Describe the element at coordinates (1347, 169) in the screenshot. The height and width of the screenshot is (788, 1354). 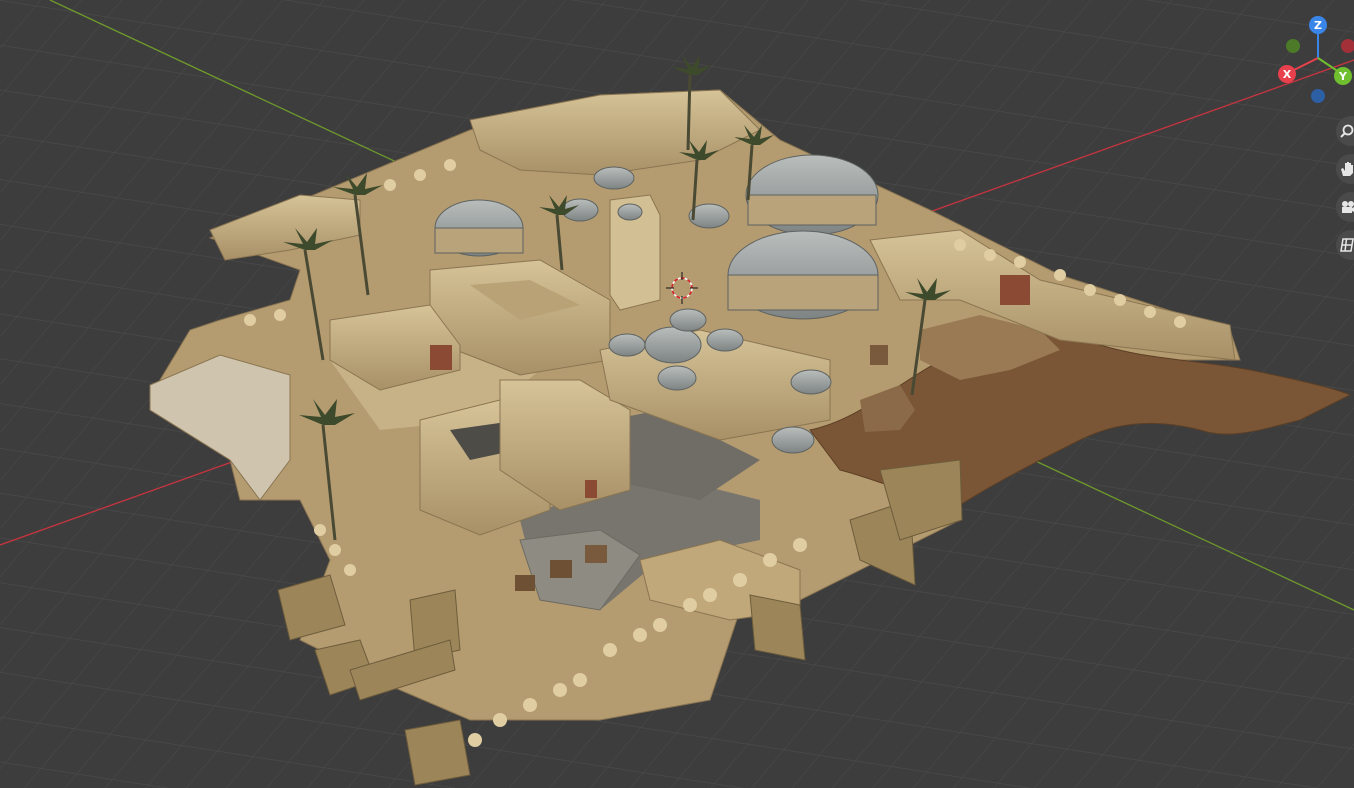
I see `hand-pan-icon` at that location.